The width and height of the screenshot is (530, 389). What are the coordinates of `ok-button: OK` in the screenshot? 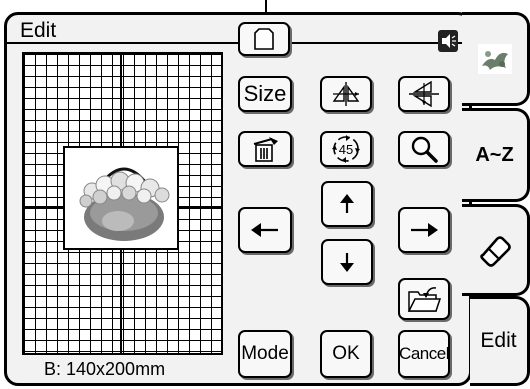 It's located at (346, 354).